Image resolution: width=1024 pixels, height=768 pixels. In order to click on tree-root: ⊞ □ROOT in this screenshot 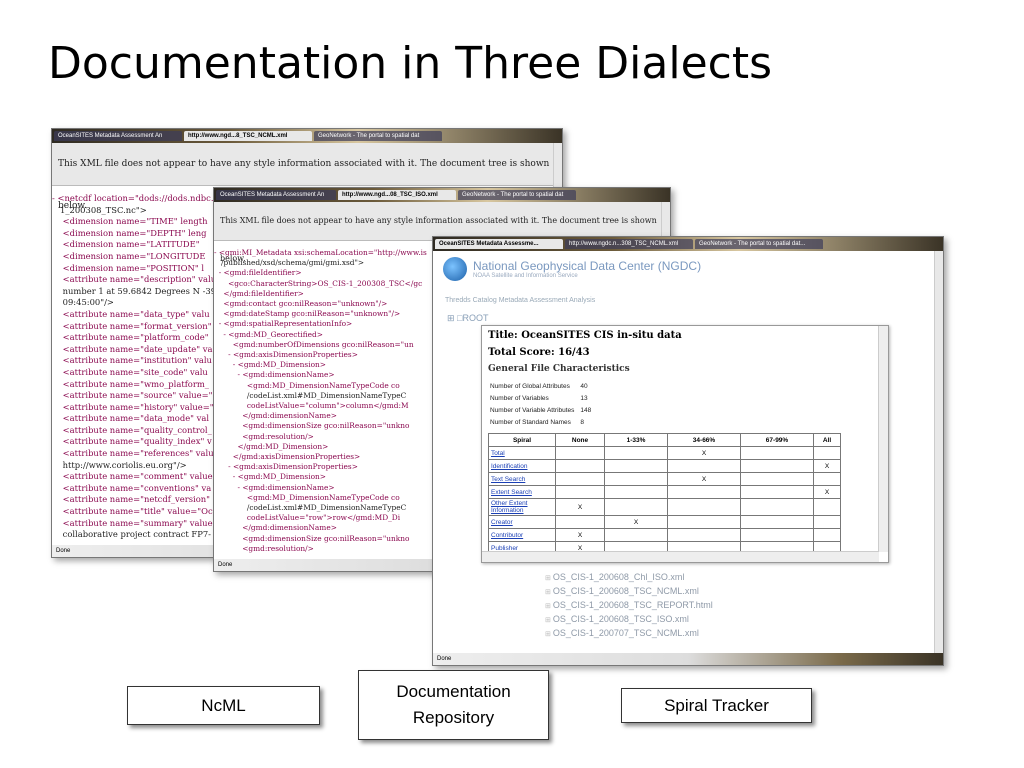, I will do `click(467, 318)`.